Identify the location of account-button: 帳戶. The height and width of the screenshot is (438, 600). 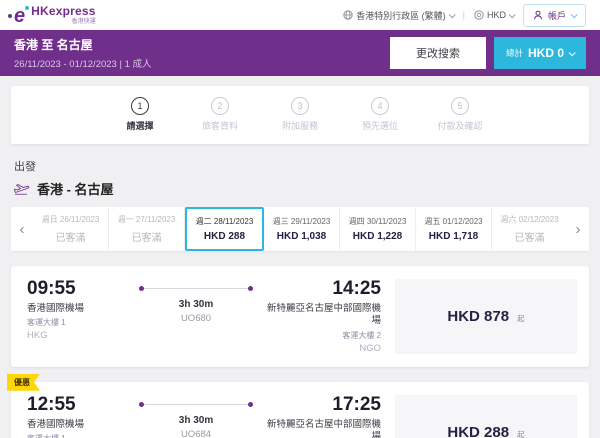
(554, 15).